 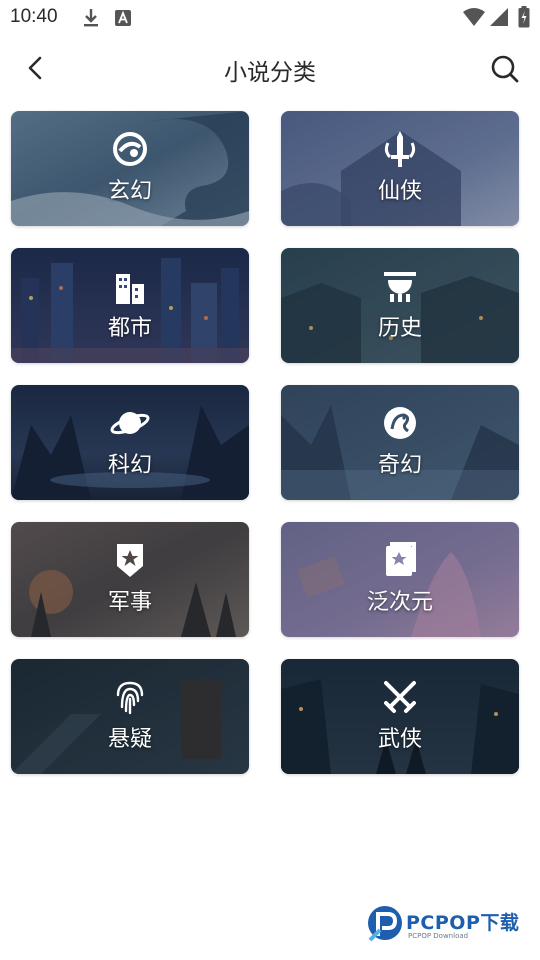 I want to click on ancient-vessel-icon, so click(x=400, y=287).